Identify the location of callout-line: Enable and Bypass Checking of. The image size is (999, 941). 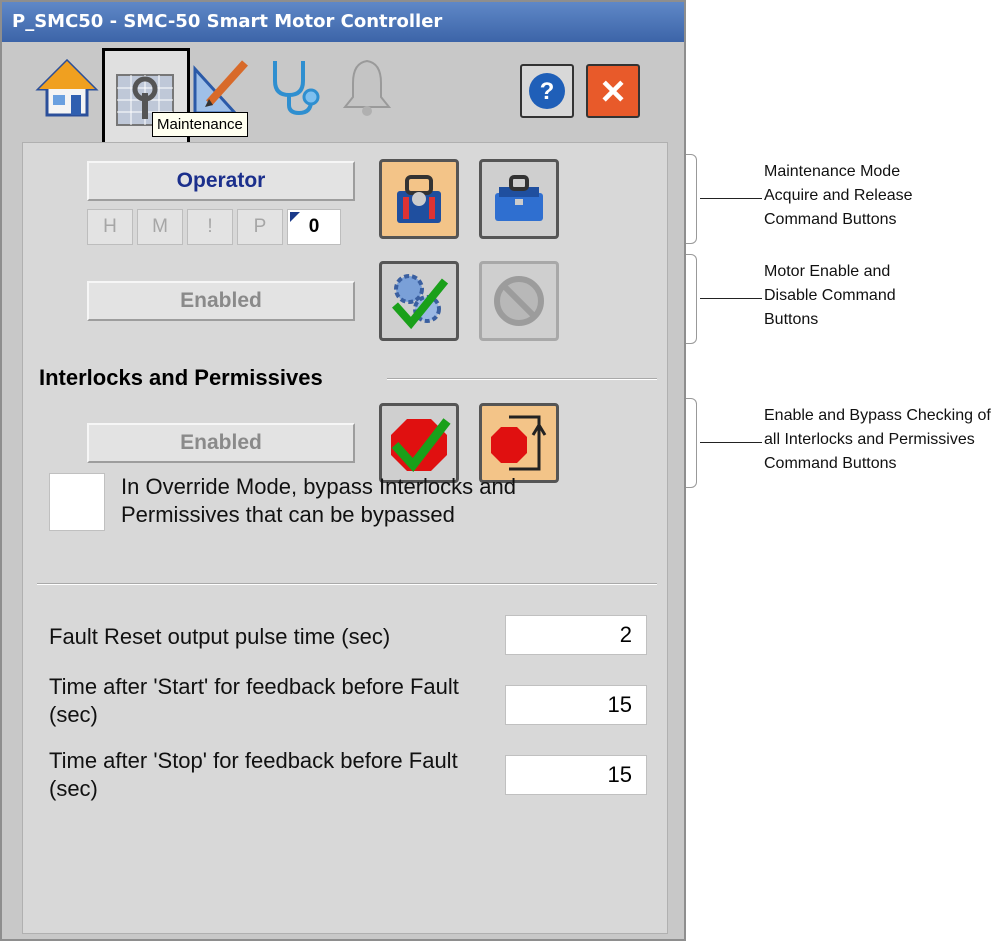
(877, 415).